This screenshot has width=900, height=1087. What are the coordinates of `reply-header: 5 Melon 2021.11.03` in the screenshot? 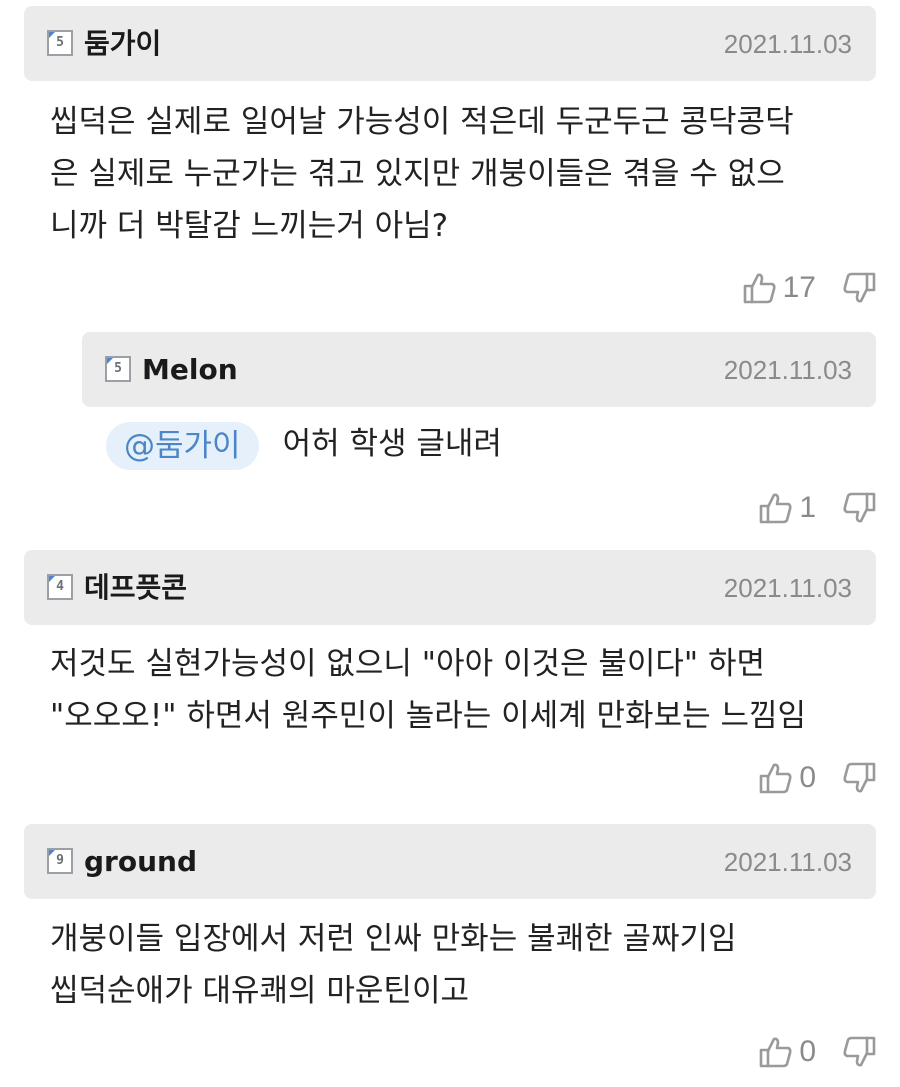 It's located at (479, 369).